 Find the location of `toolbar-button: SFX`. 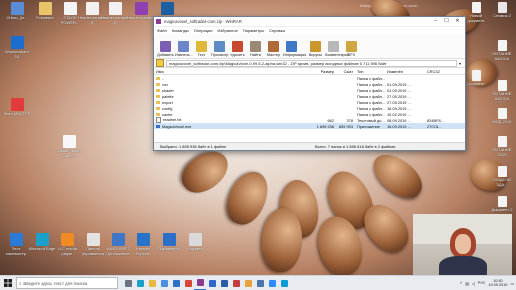

toolbar-button: SFX is located at coordinates (351, 49).